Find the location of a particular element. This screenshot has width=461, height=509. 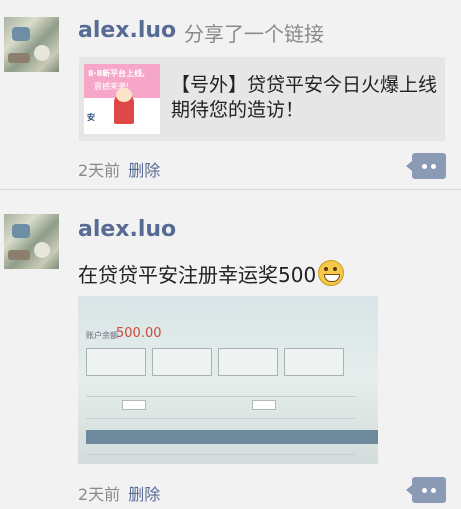

link-thumbnail: 8·8新平台上线, 震撼来袭! 安 is located at coordinates (122, 99).